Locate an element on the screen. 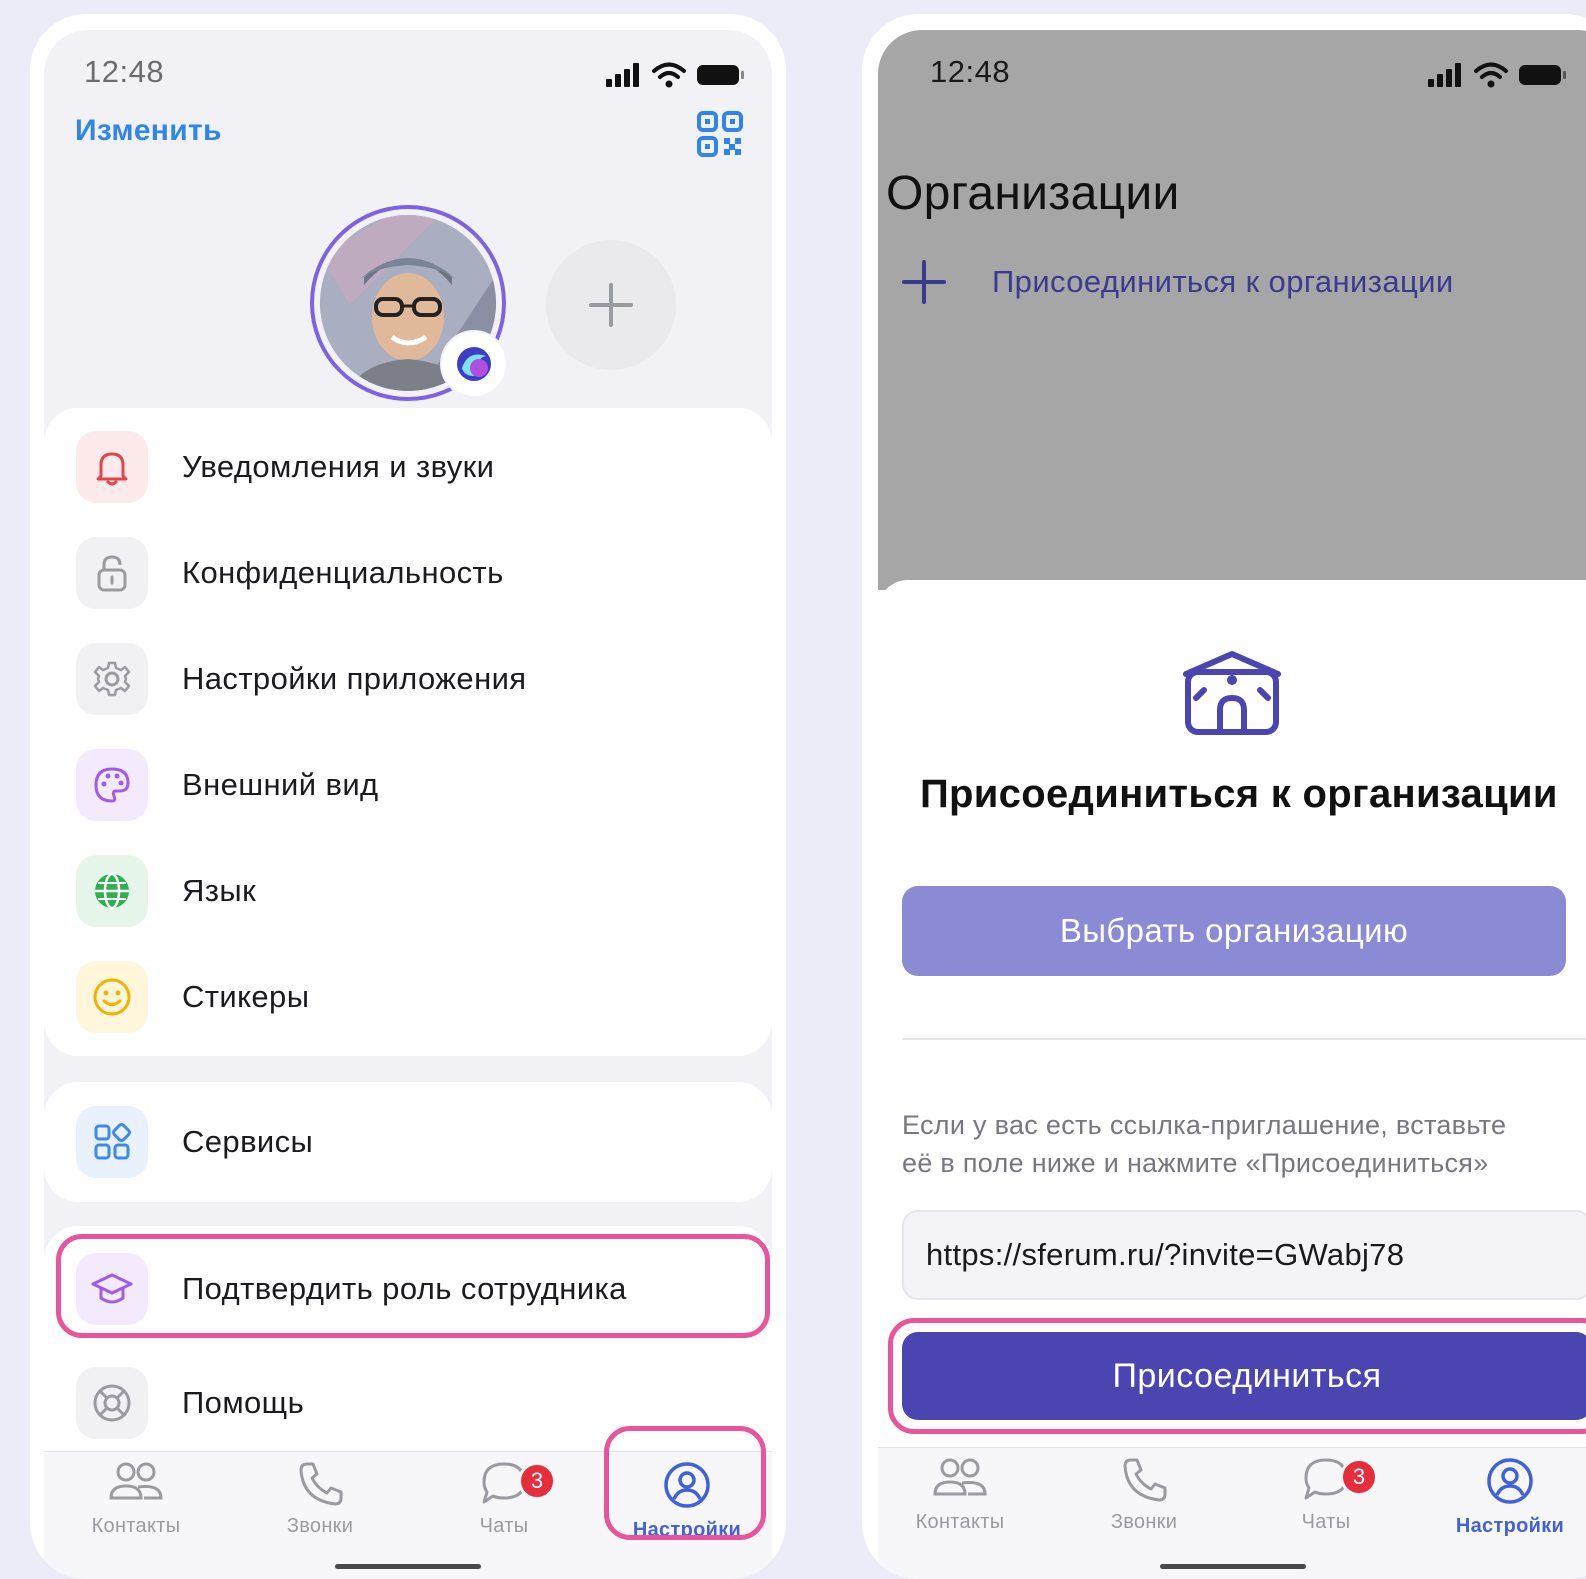 Image resolution: width=1586 pixels, height=1579 pixels. menu-item-language: Язык is located at coordinates (166, 891).